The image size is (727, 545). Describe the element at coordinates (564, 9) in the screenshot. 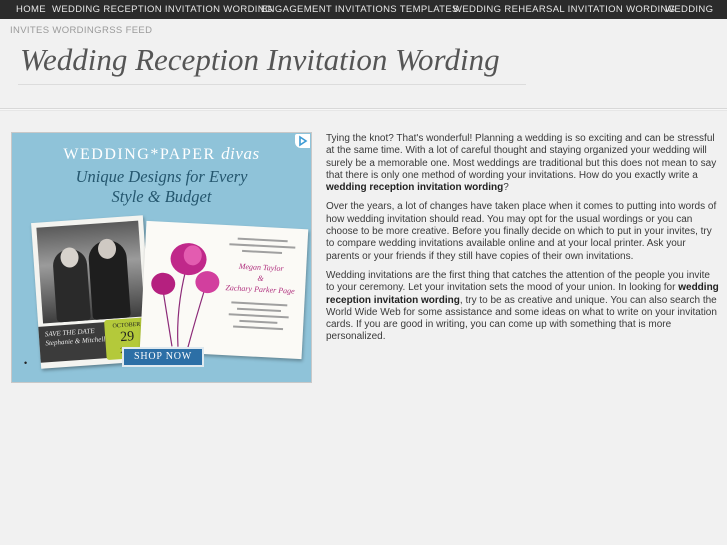

I see `nav-link-wedding-rehearsal-invitation-wording: WEDDING REHEARSAL INVITATION WORDING` at that location.